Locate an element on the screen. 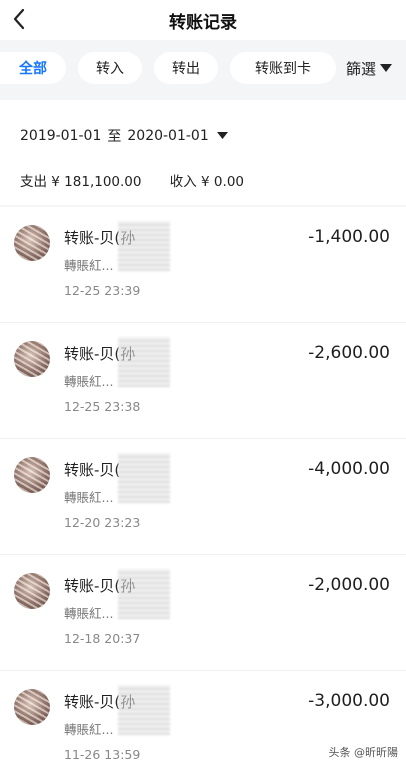 This screenshot has height=766, width=406. transaction-amount: -4,000.00 is located at coordinates (349, 469).